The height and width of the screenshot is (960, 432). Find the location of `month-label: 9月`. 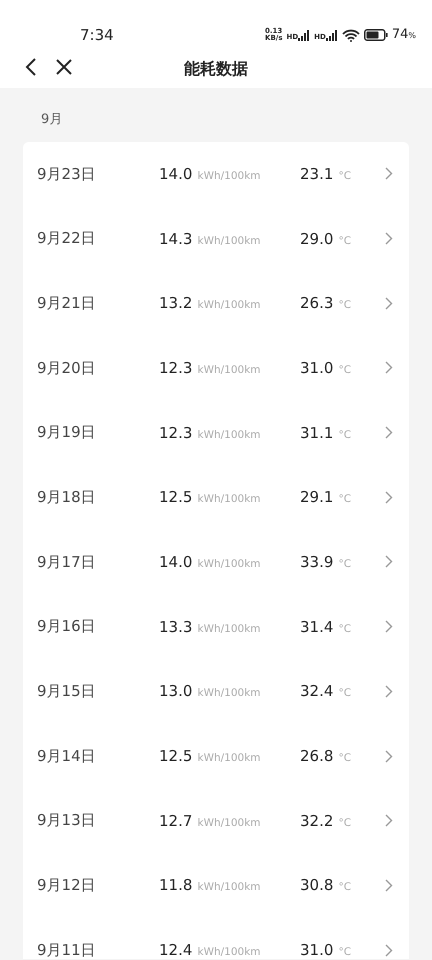

month-label: 9月 is located at coordinates (52, 120).